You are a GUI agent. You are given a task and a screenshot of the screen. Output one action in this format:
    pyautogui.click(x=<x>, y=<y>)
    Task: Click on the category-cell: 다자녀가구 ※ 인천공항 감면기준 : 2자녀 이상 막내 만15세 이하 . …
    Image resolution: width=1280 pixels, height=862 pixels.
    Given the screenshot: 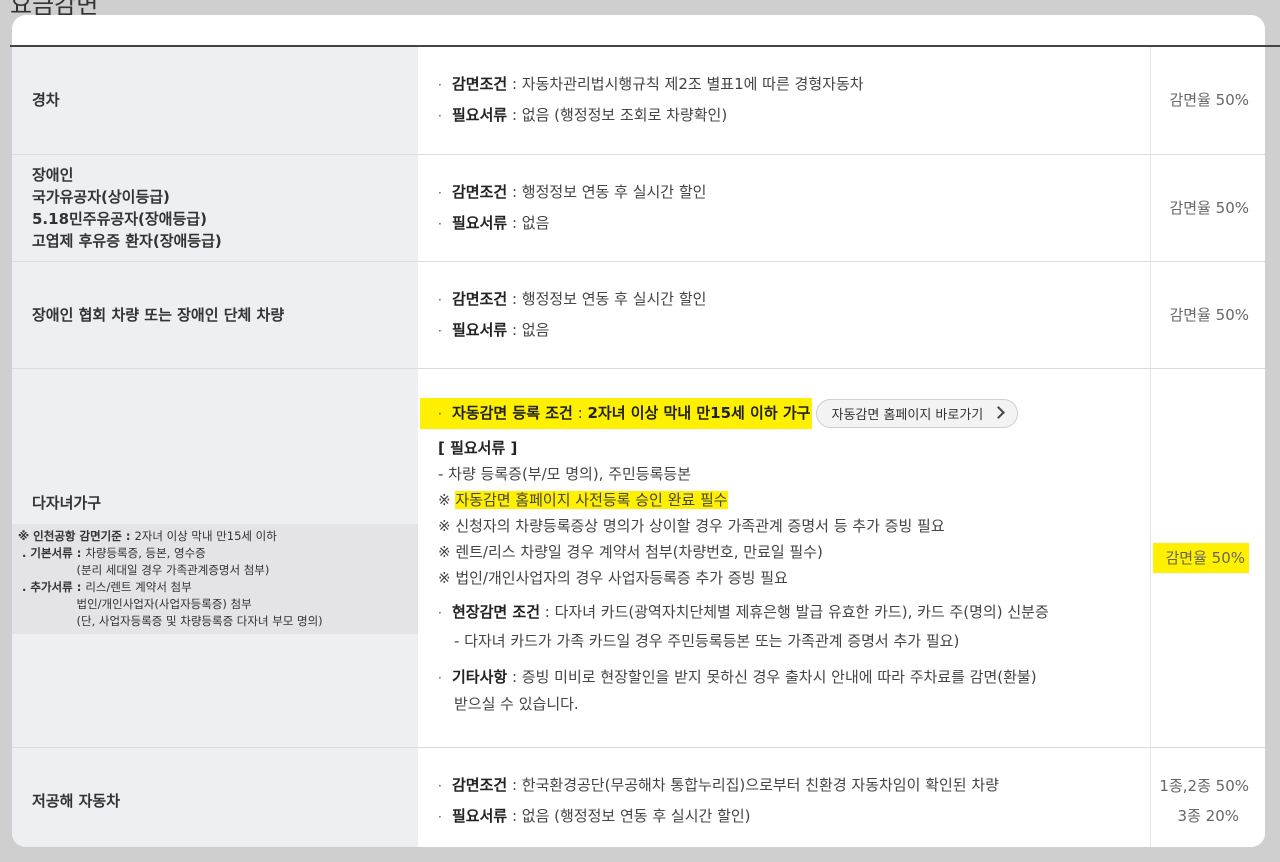 What is the action you would take?
    pyautogui.click(x=215, y=558)
    